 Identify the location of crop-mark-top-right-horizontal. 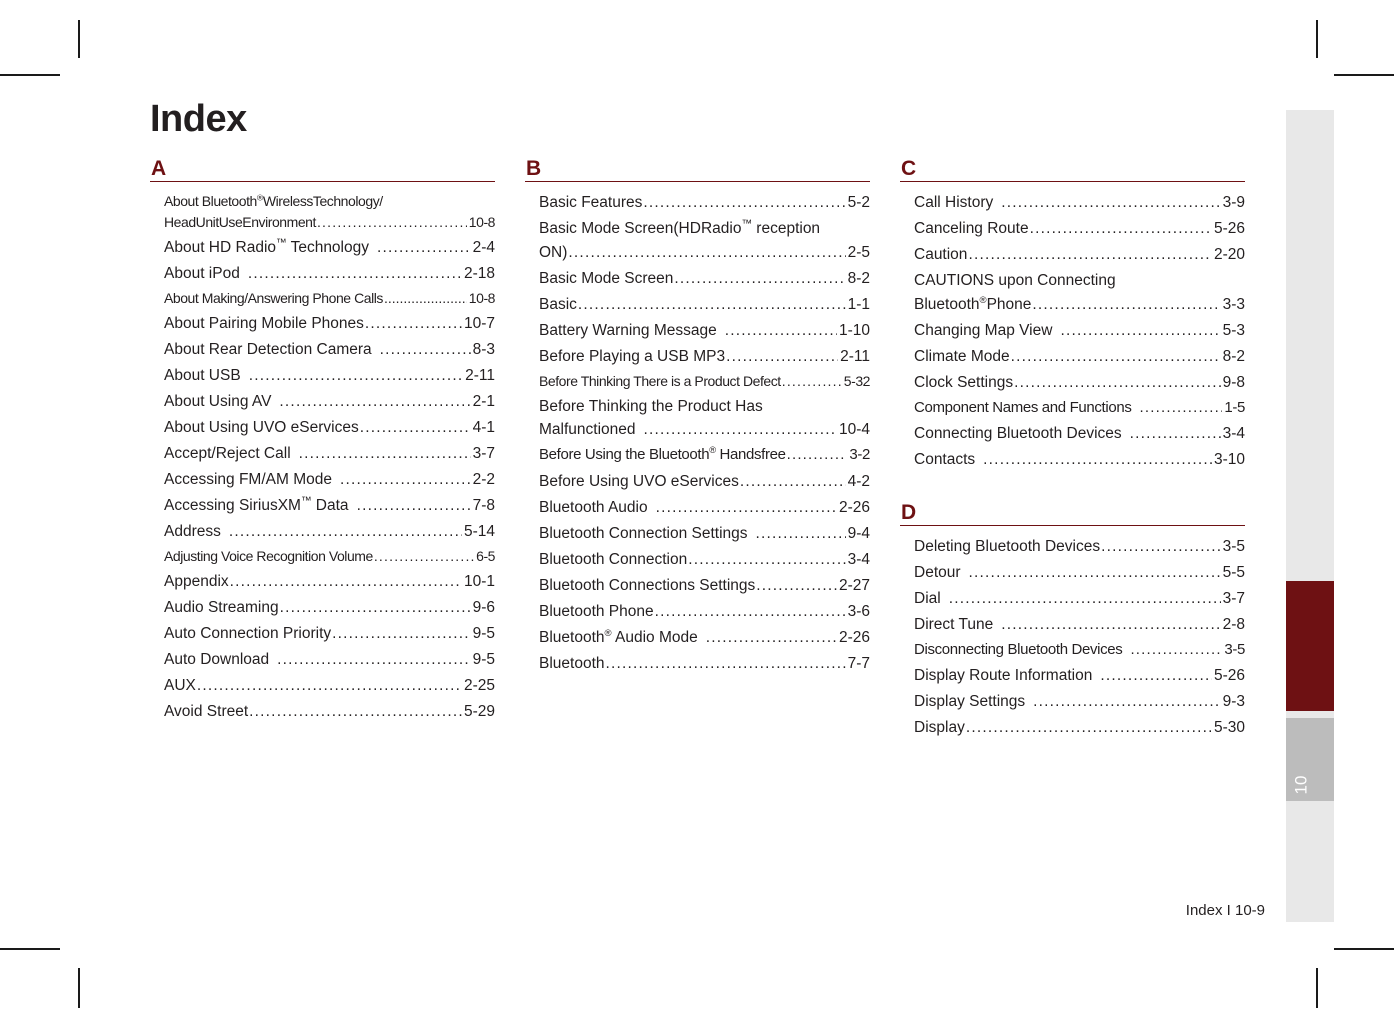
(1364, 75).